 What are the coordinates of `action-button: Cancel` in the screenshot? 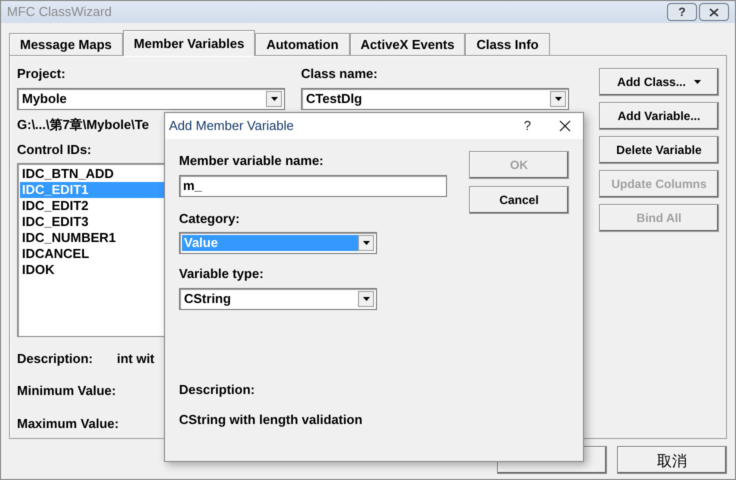 It's located at (519, 200).